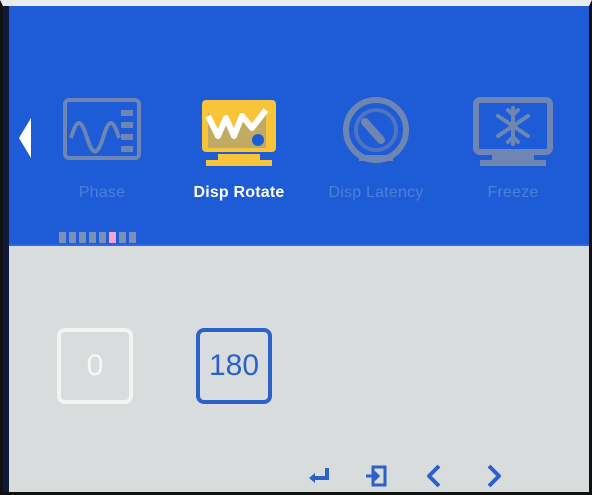 The image size is (592, 495). Describe the element at coordinates (493, 476) in the screenshot. I see `chevron-right-icon` at that location.